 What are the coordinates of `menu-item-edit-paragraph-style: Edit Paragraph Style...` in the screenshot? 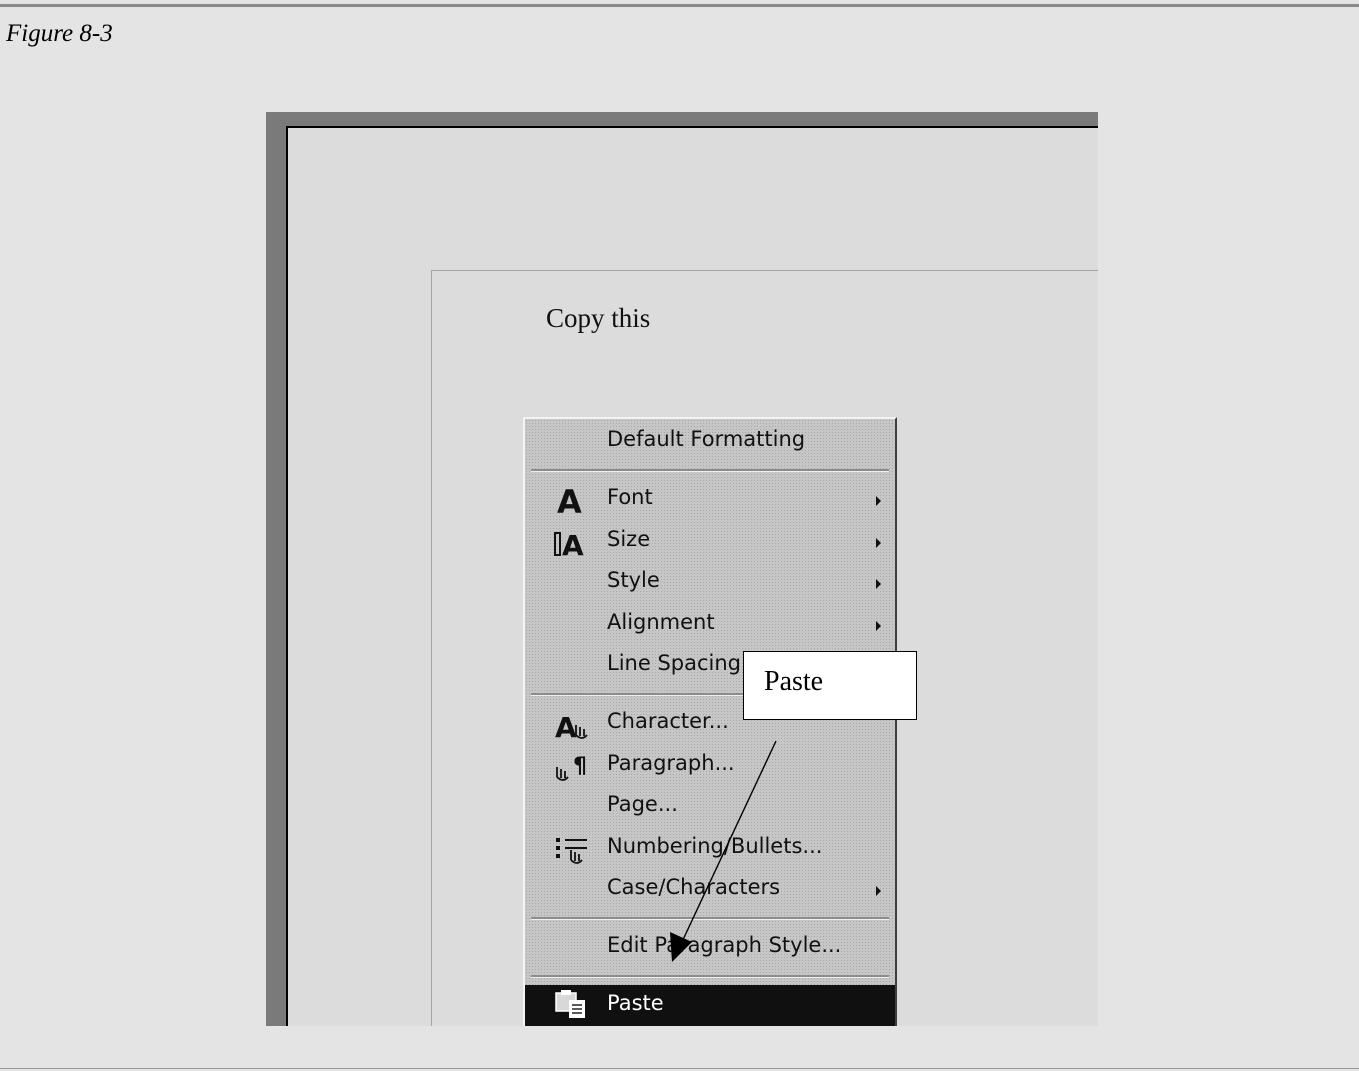 It's located at (710, 948).